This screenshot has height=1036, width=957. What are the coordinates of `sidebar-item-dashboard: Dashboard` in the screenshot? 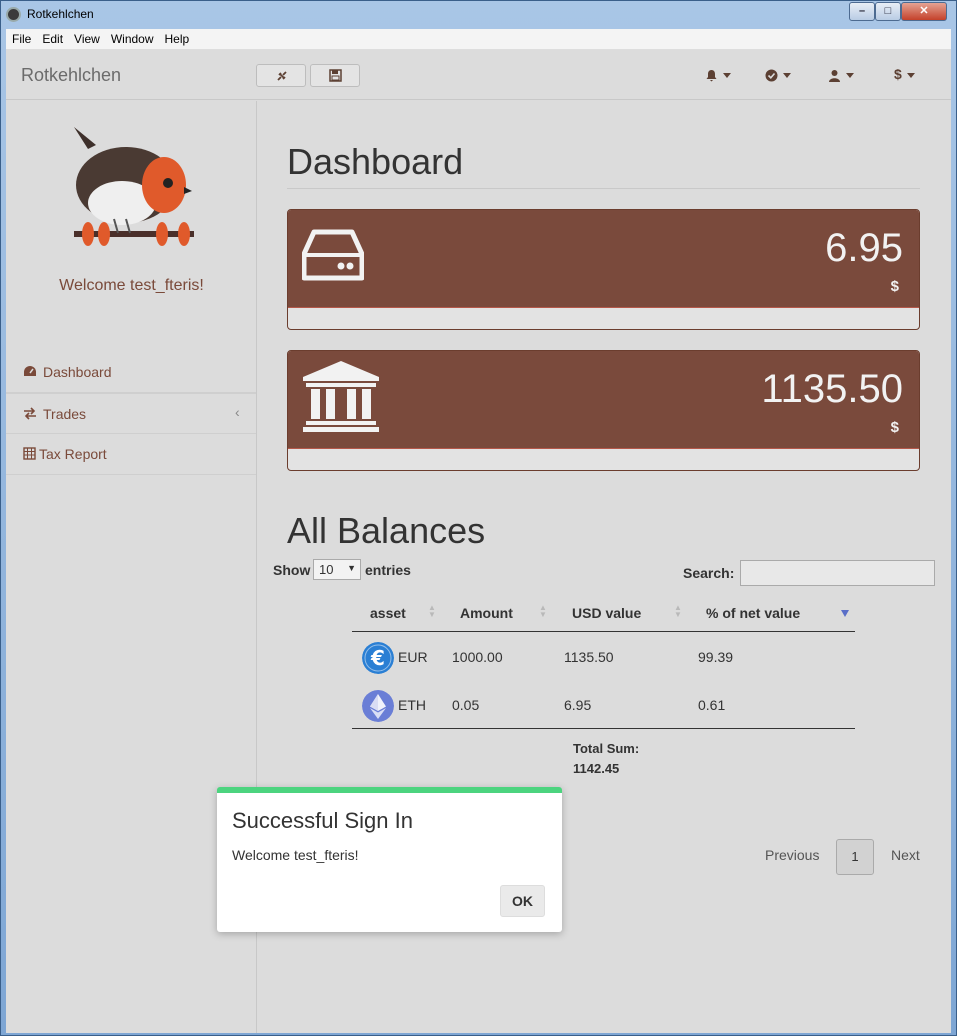 It's located at (131, 372).